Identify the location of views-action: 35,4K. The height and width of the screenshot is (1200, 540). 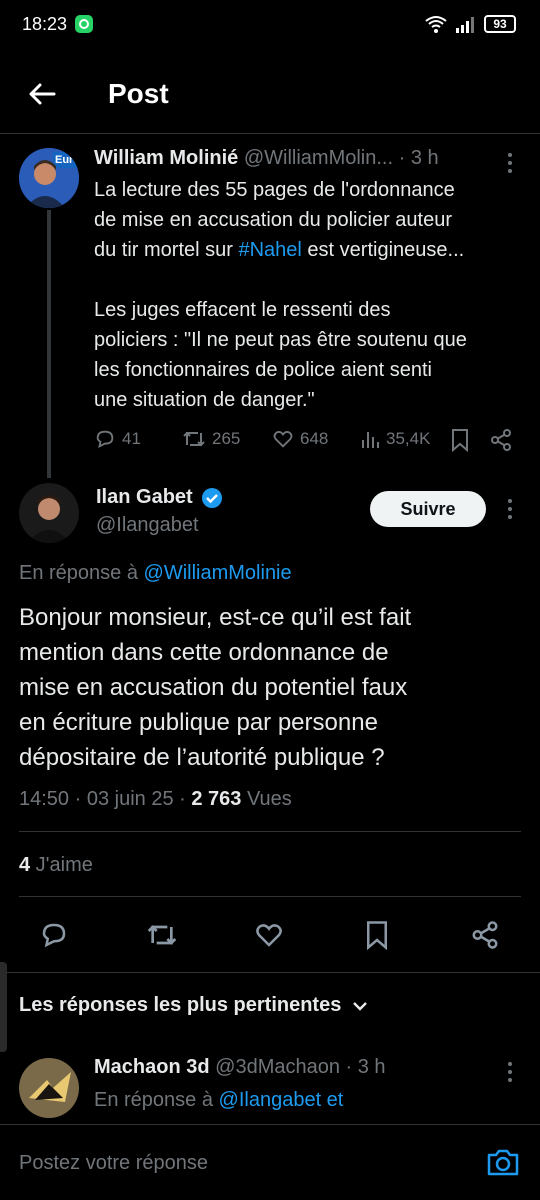
(395, 439).